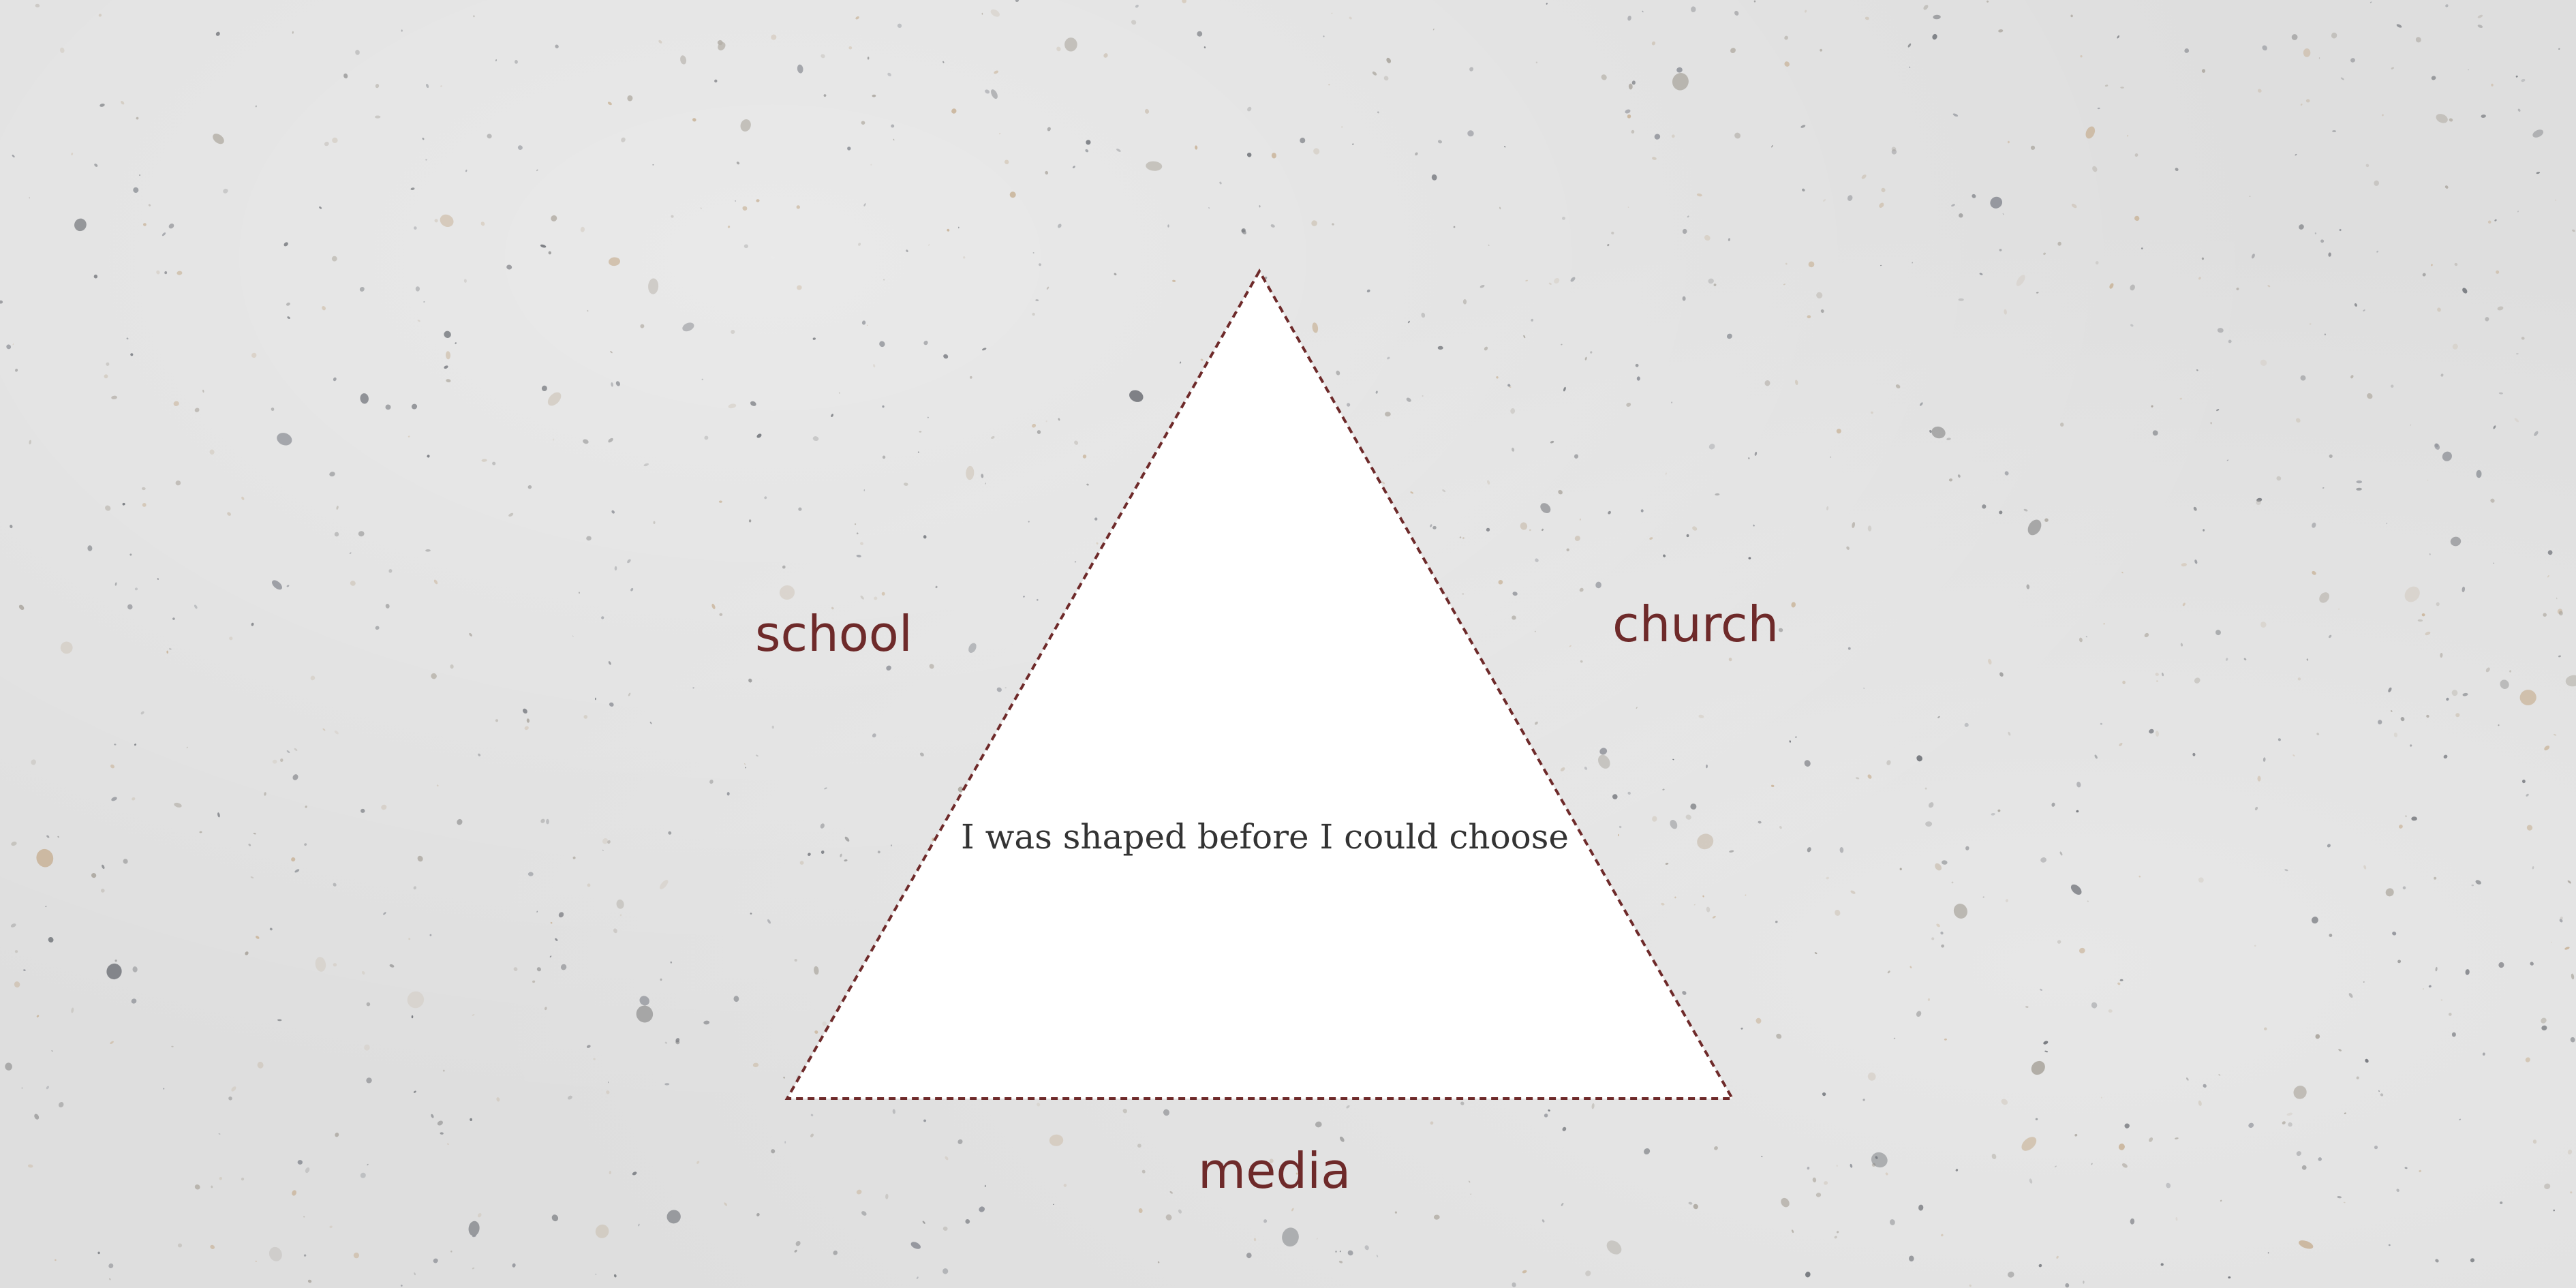  Describe the element at coordinates (1264, 837) in the screenshot. I see `triangle-center-text: I was shaped before I could choose` at that location.